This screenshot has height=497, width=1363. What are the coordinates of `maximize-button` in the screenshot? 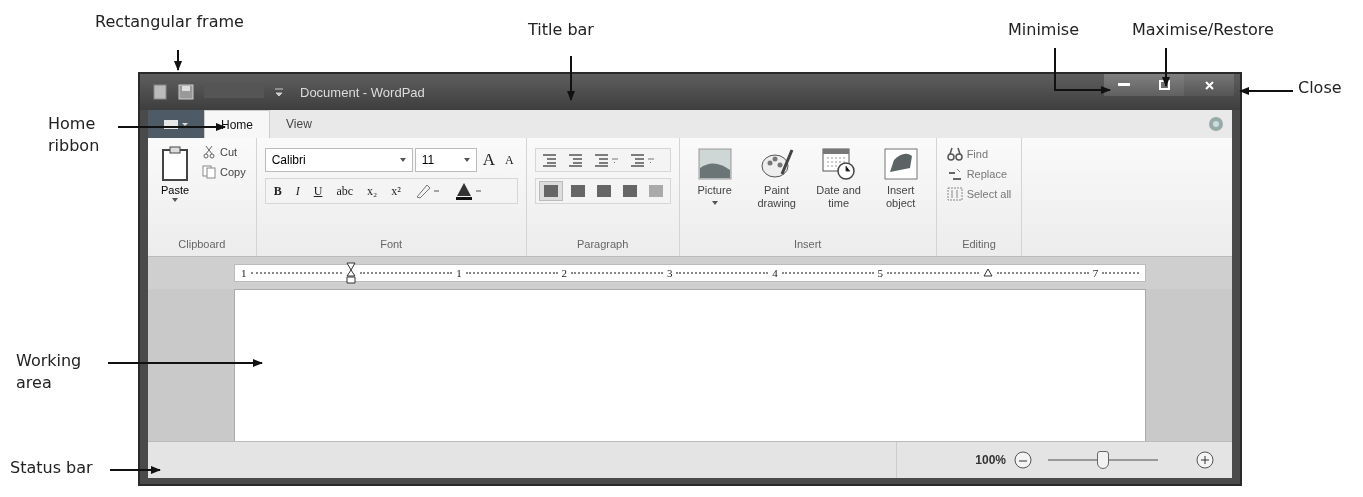 It's located at (1164, 85).